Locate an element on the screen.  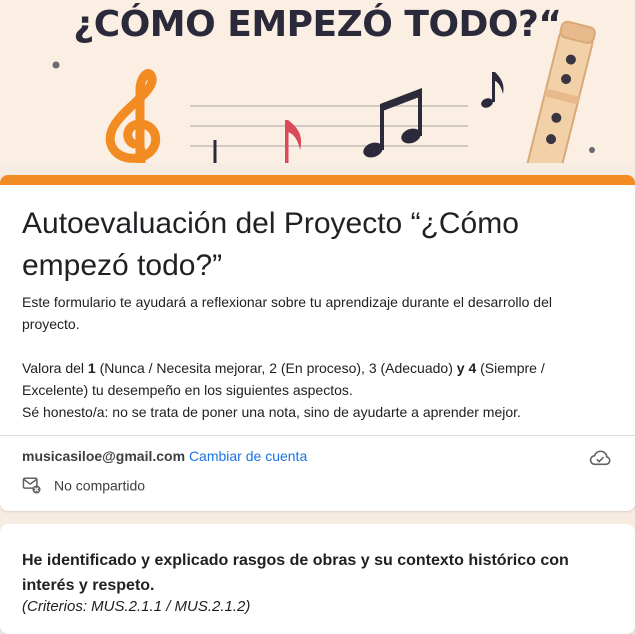
banner-title: ¿CÓMO EMPEZÓ TODO?“ is located at coordinates (317, 24).